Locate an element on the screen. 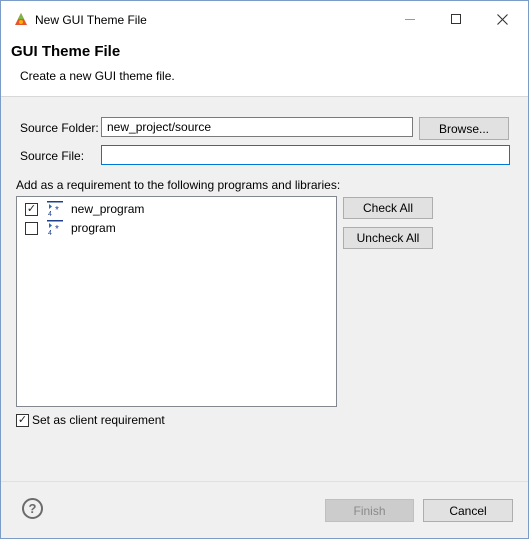 The height and width of the screenshot is (539, 529). list-item-label: program is located at coordinates (93, 228).